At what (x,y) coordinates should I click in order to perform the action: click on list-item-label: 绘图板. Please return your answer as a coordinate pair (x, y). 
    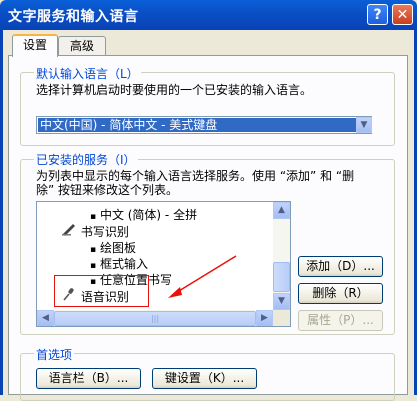
    Looking at the image, I should click on (117, 248).